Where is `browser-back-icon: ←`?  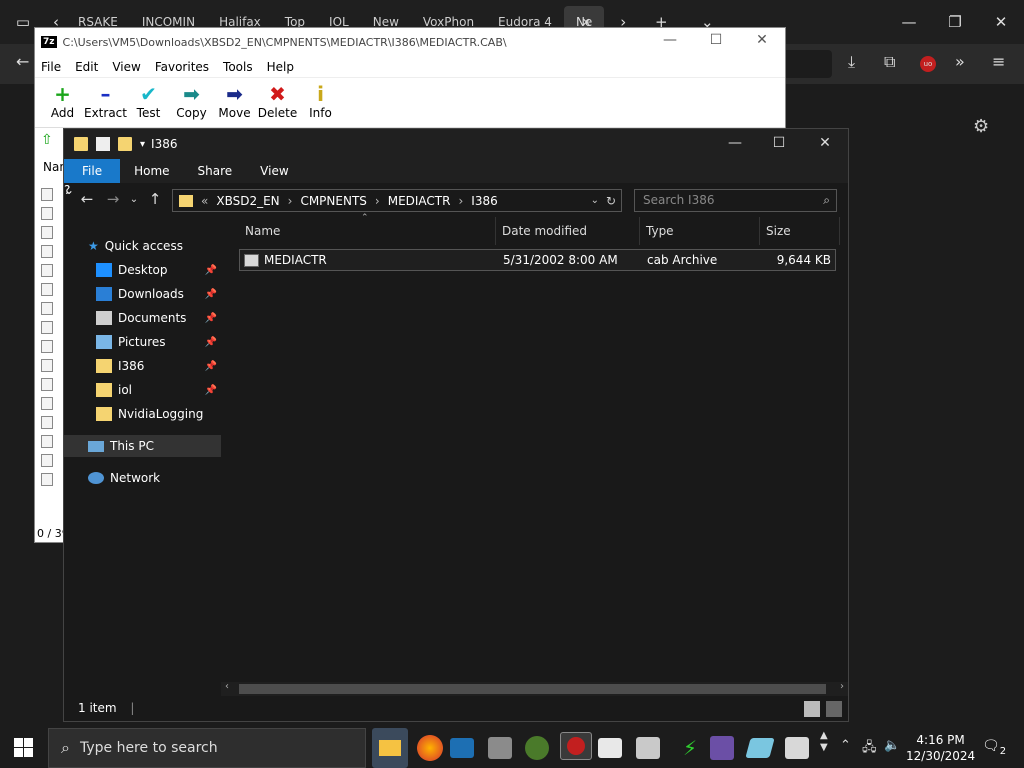
browser-back-icon: ← is located at coordinates (22, 61).